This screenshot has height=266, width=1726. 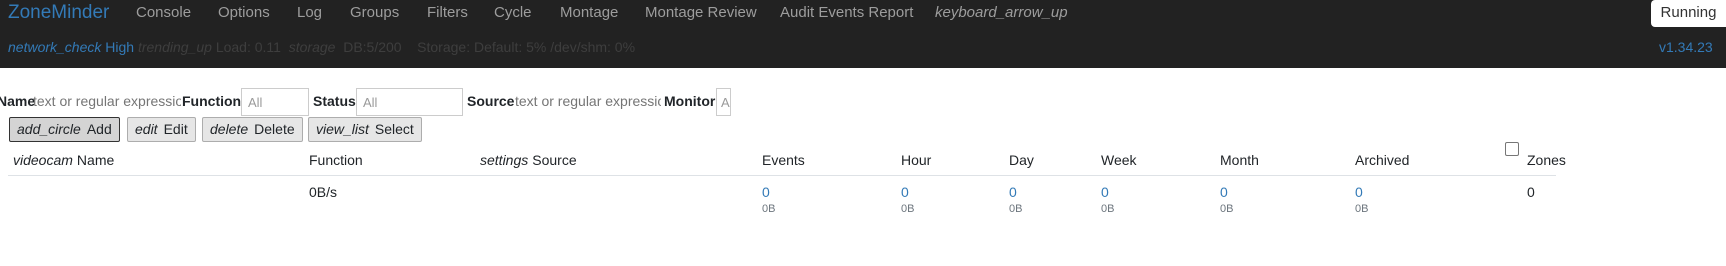 What do you see at coordinates (119, 47) in the screenshot?
I see `bandwidth-link: High` at bounding box center [119, 47].